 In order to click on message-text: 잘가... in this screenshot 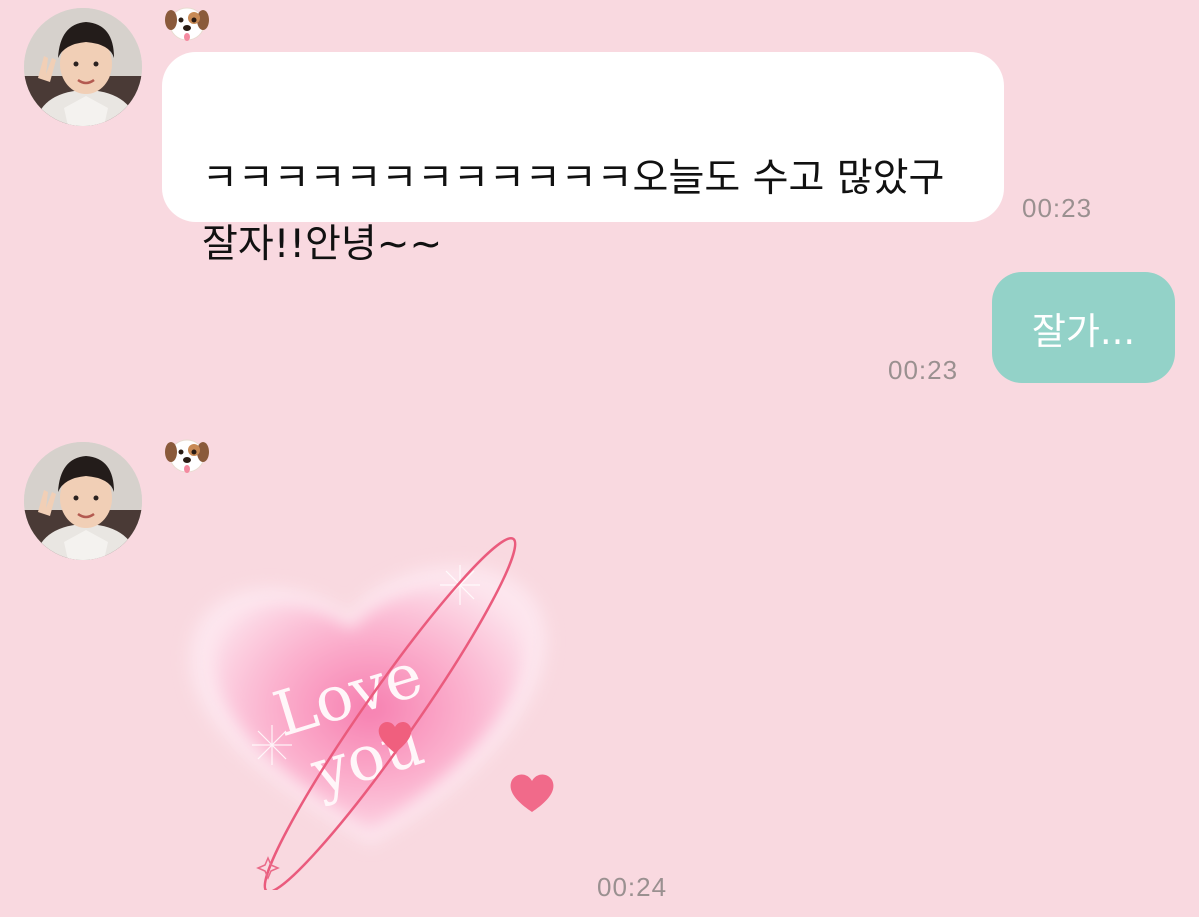, I will do `click(1083, 331)`.